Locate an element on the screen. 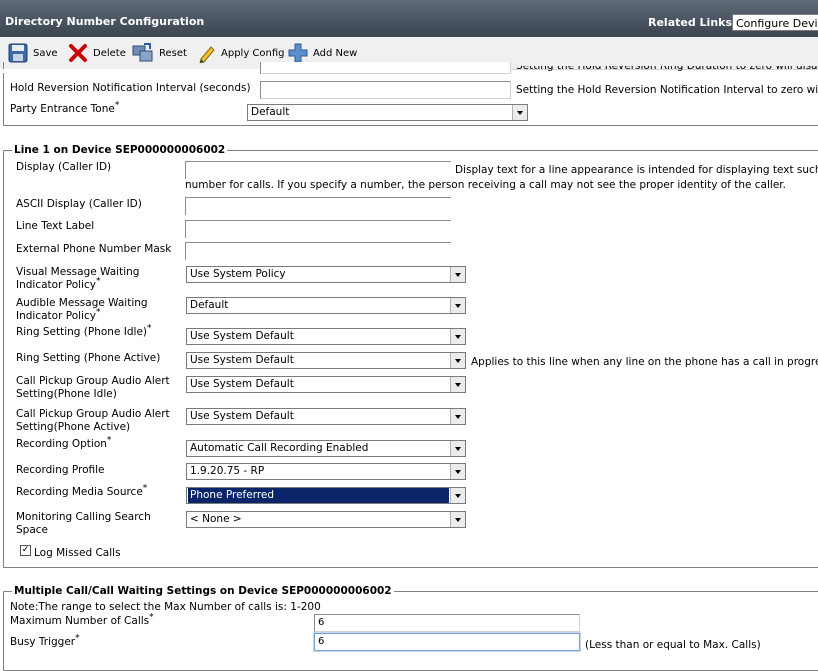 This screenshot has width=818, height=671. related-links-label: Related Links: is located at coordinates (692, 22).